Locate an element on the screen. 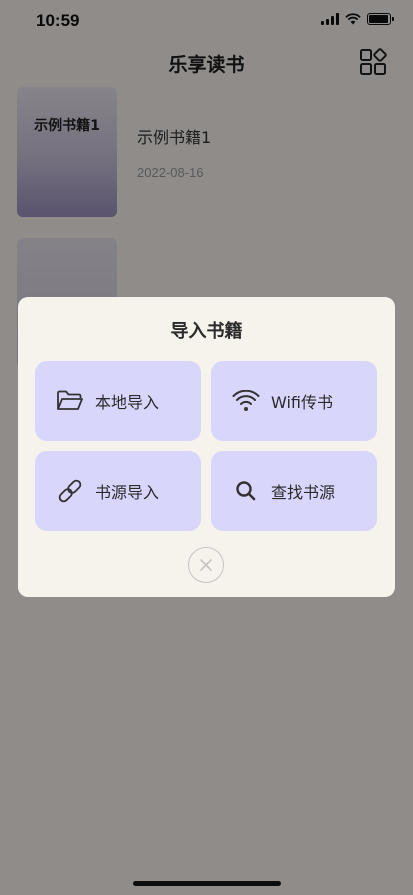 This screenshot has height=895, width=413. find-source-button: 查找书源 is located at coordinates (294, 491).